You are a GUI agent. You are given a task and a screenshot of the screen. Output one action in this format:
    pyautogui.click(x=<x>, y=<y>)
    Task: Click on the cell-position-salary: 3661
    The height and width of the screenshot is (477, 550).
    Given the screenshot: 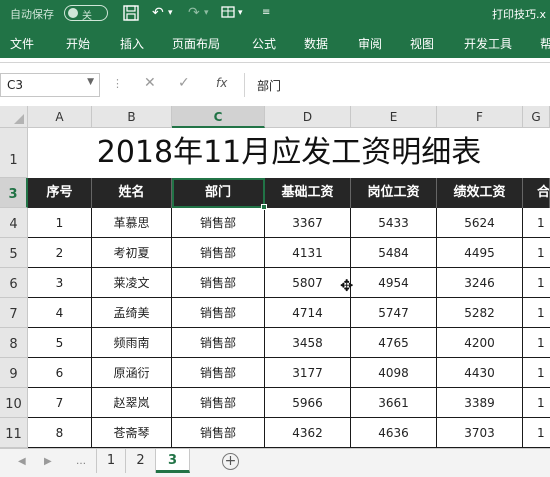 What is the action you would take?
    pyautogui.click(x=394, y=403)
    